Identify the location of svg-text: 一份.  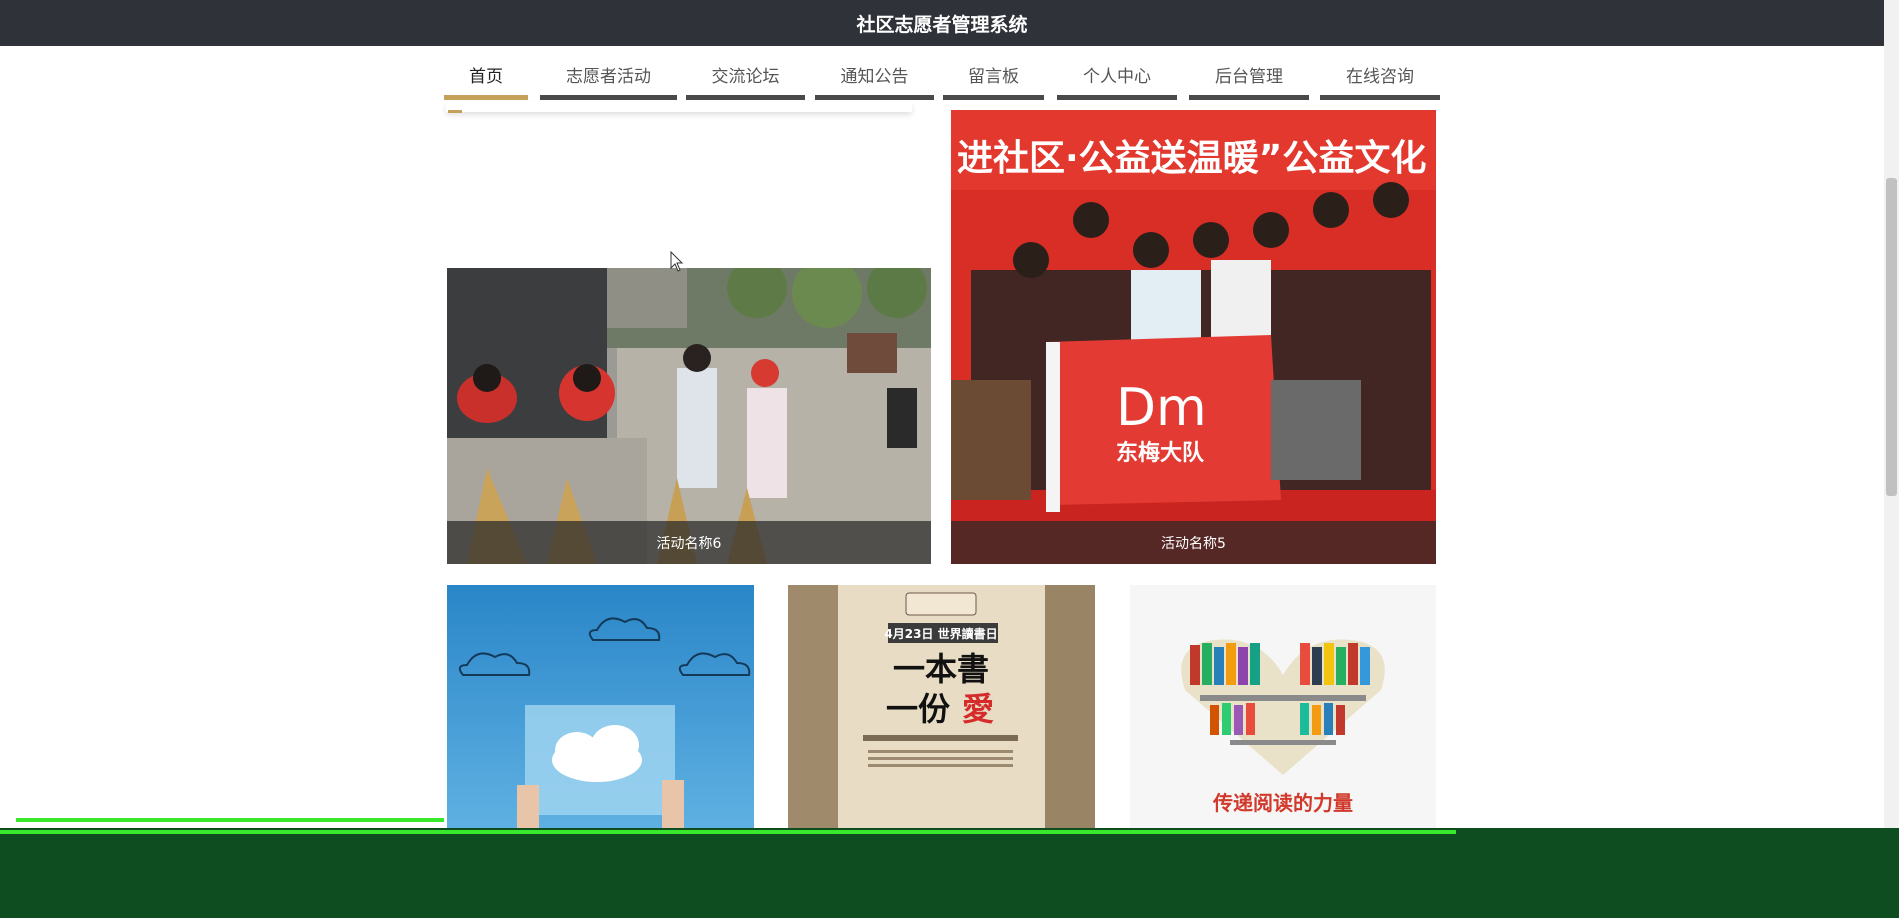
(918, 709).